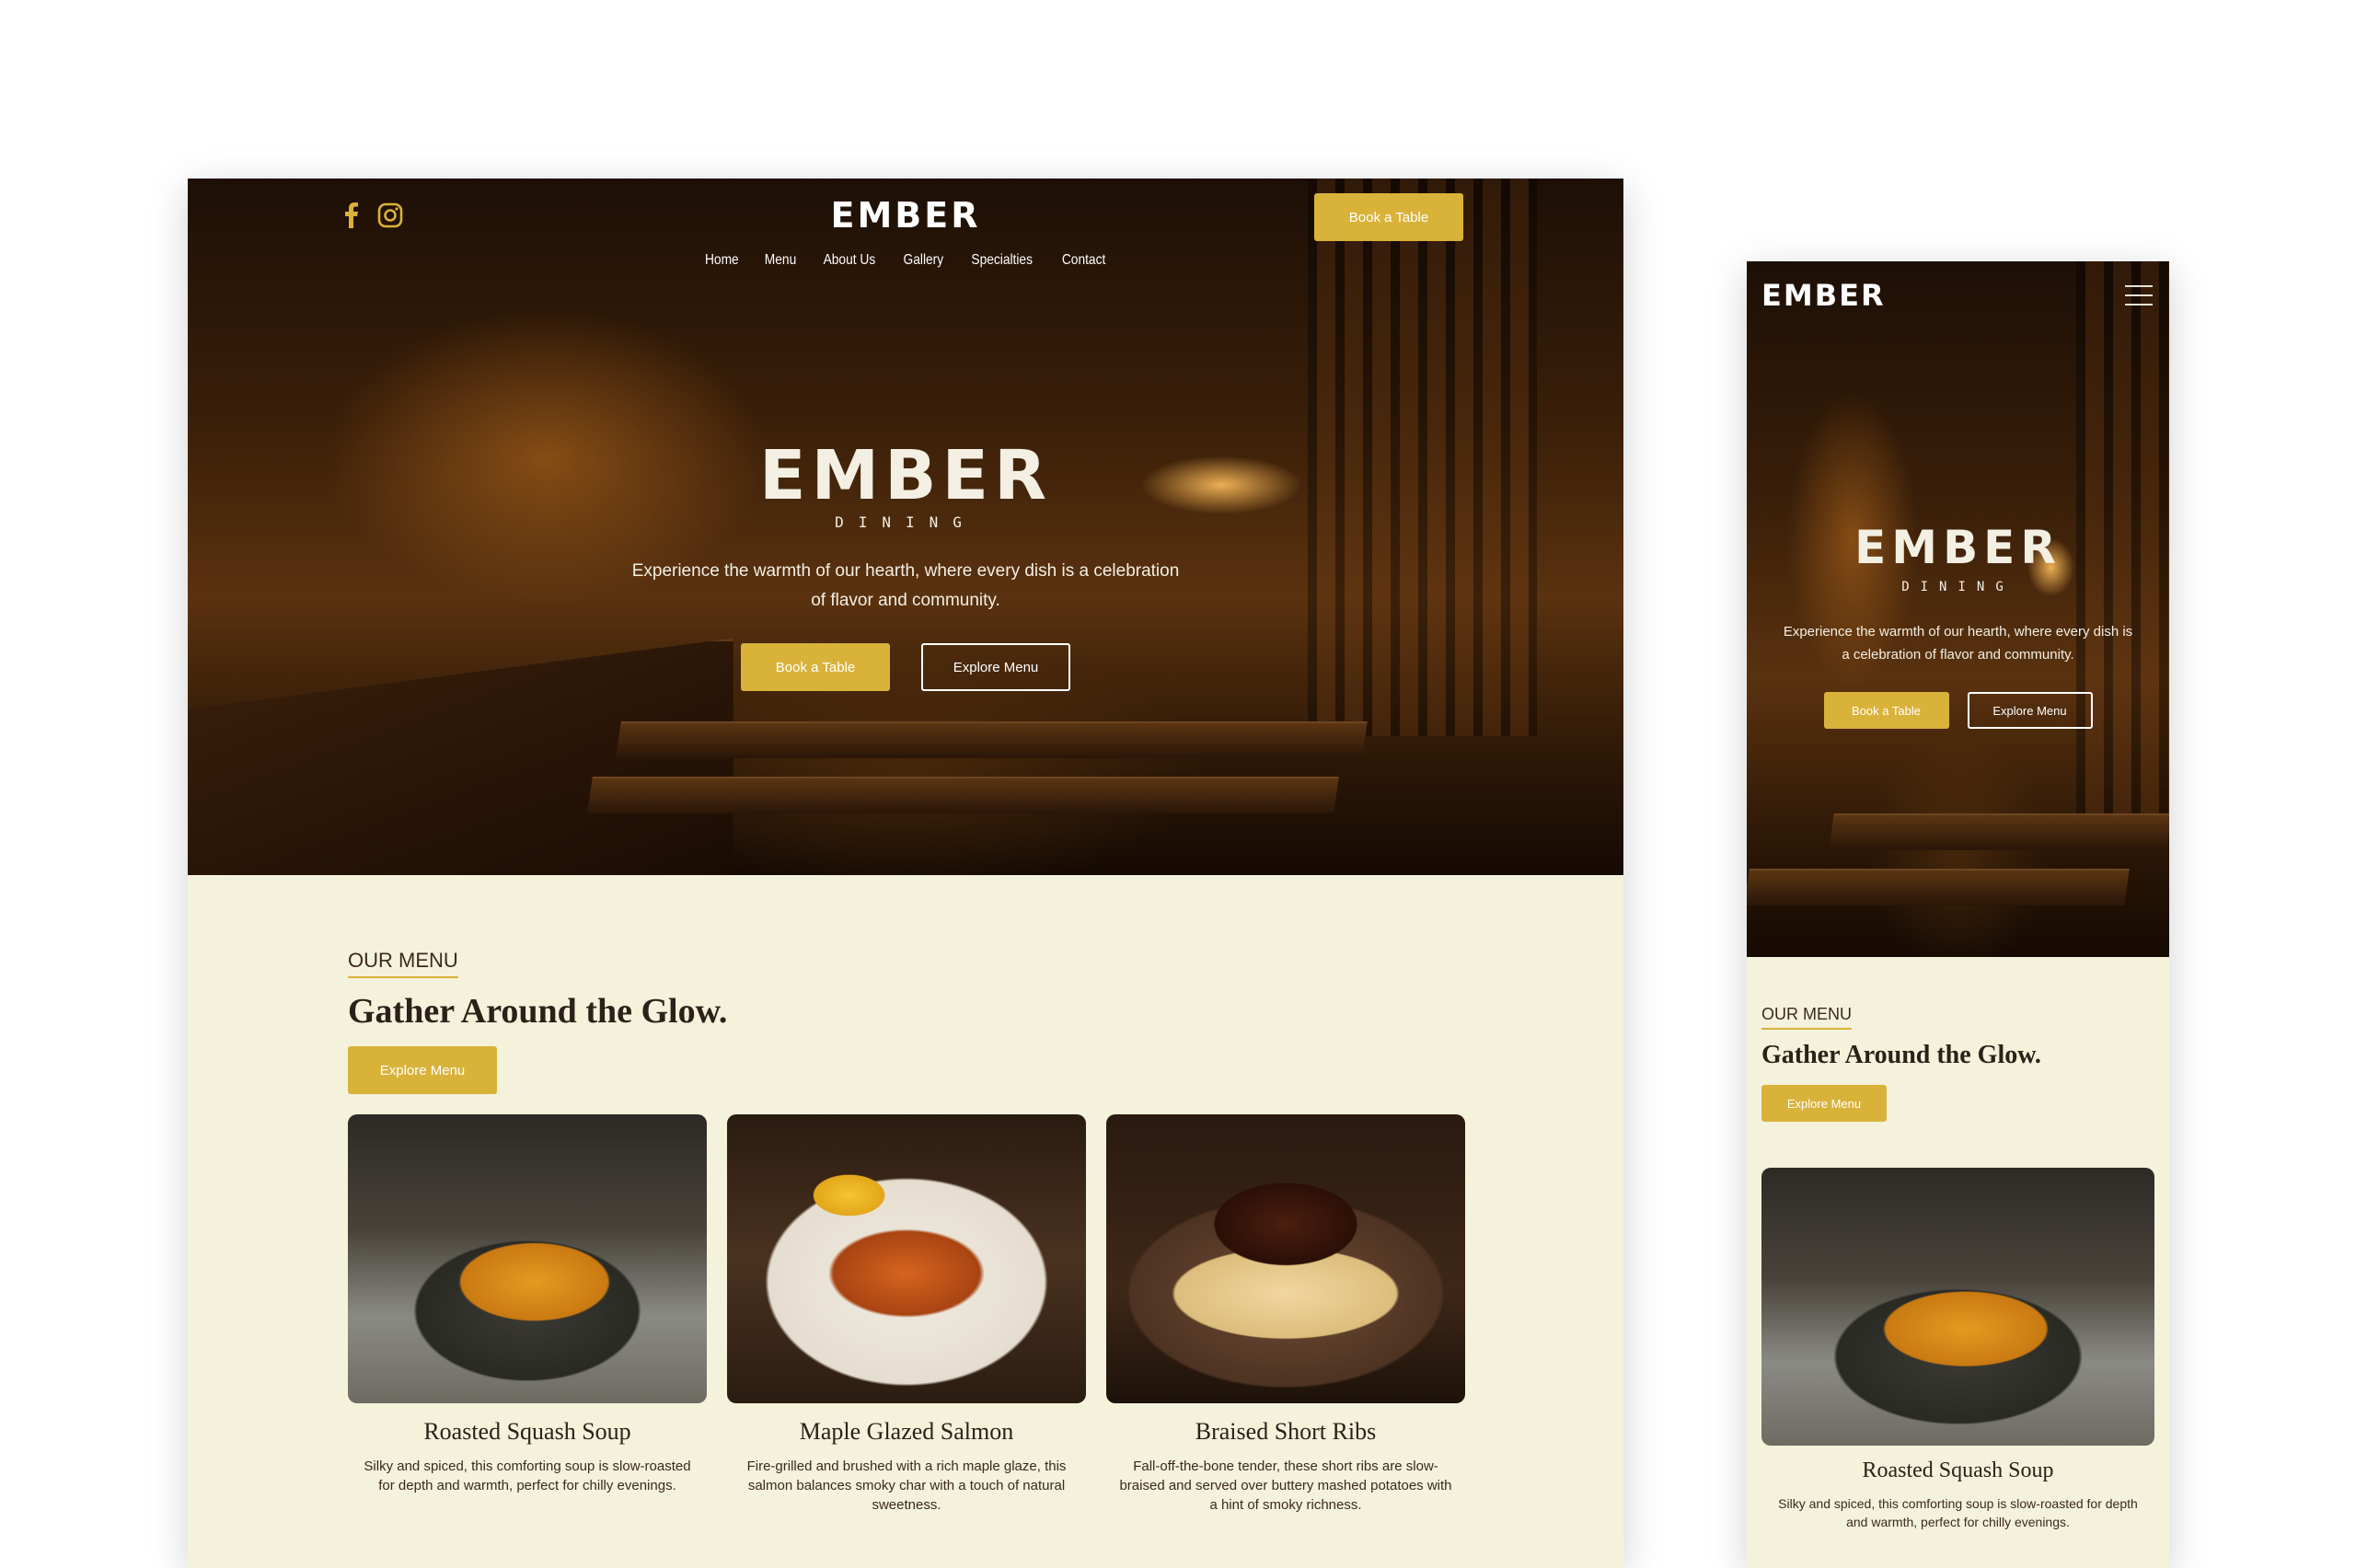 This screenshot has height=1568, width=2356. What do you see at coordinates (815, 667) in the screenshot?
I see `hero-book-table-button: Book a Table` at bounding box center [815, 667].